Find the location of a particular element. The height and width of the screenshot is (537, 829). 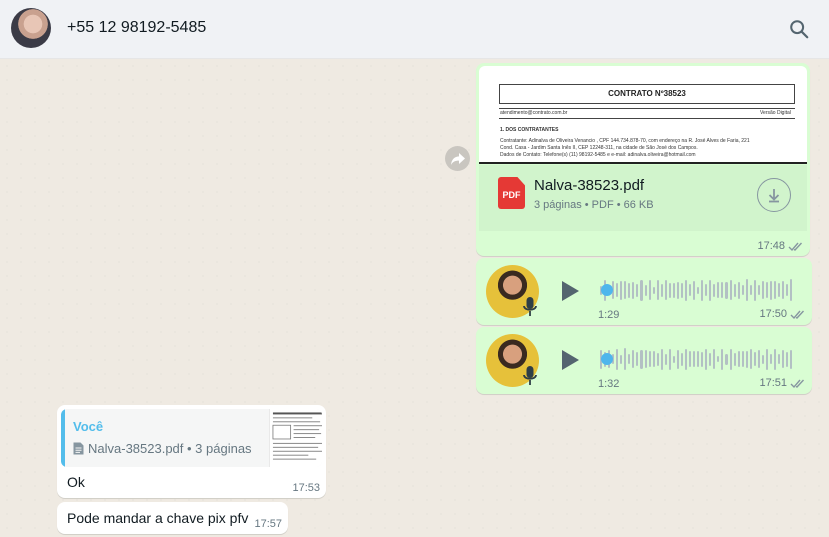

forward-button is located at coordinates (457, 158).